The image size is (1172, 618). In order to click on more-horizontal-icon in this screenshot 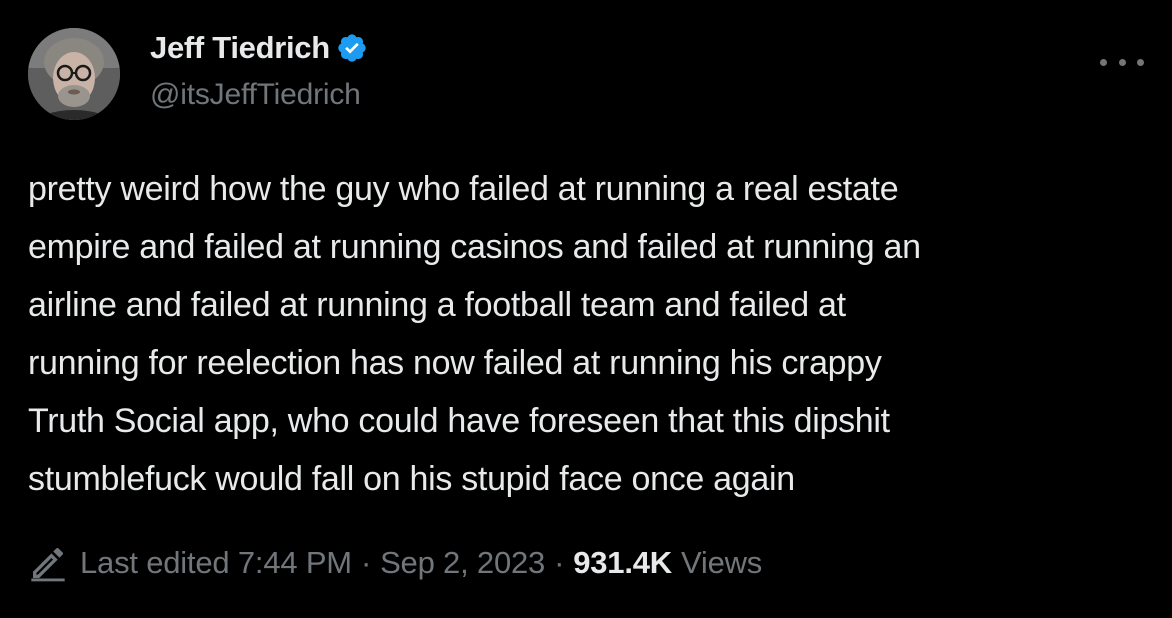, I will do `click(1122, 62)`.